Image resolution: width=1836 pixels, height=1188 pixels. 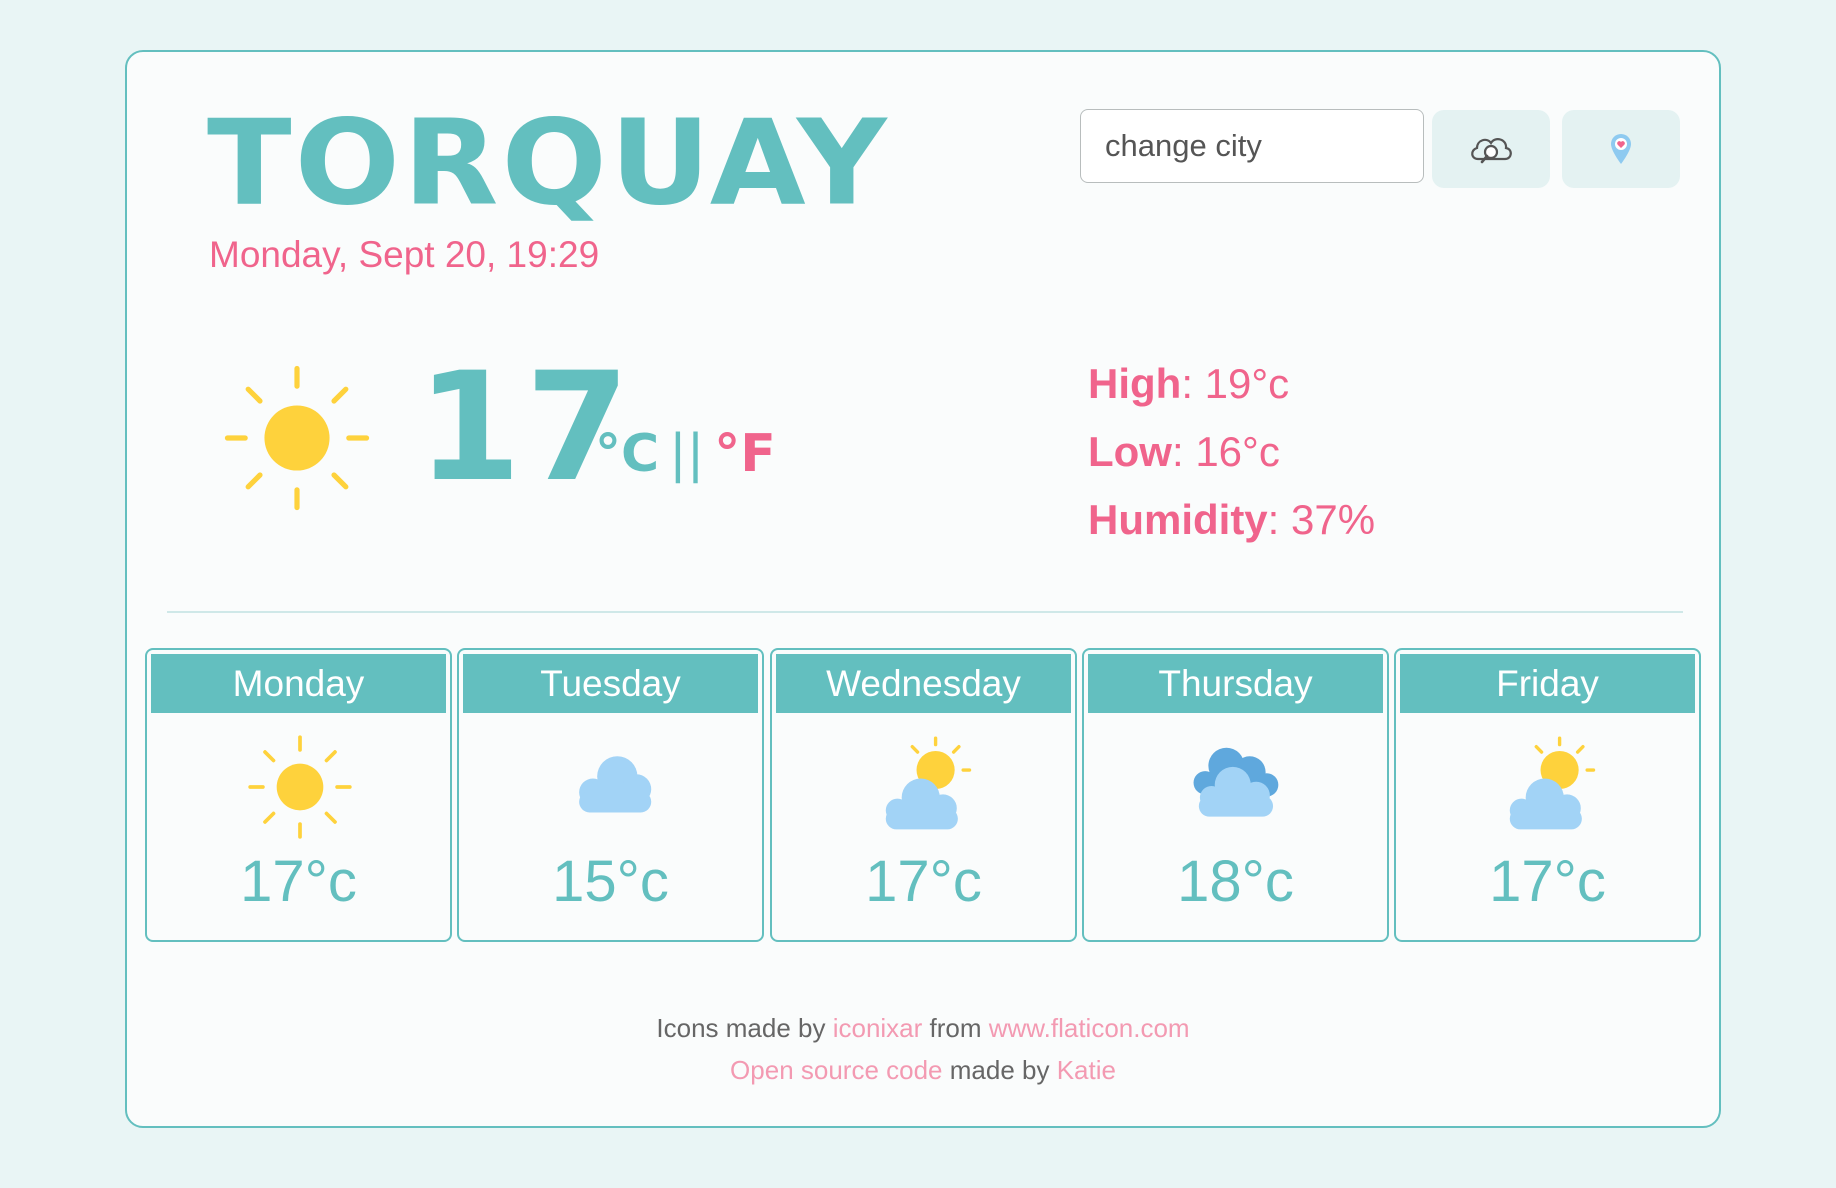 I want to click on forecast-day-name: Thursday, so click(x=1235, y=683).